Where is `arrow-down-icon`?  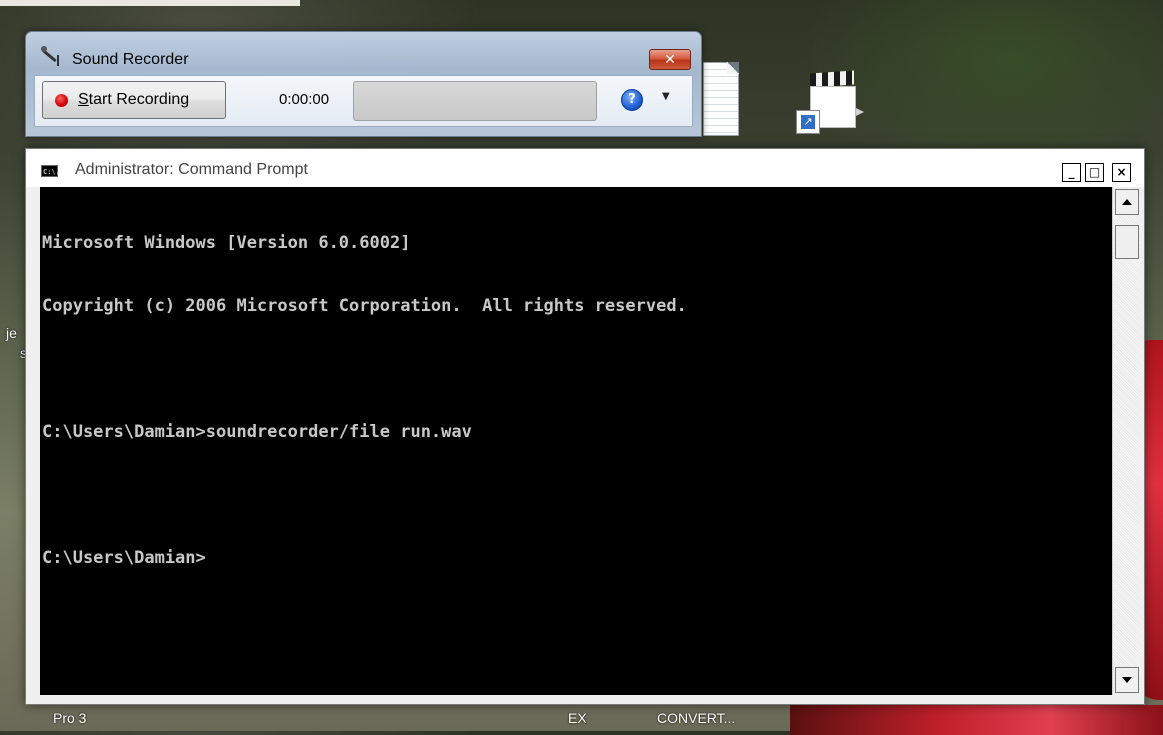
arrow-down-icon is located at coordinates (1127, 680).